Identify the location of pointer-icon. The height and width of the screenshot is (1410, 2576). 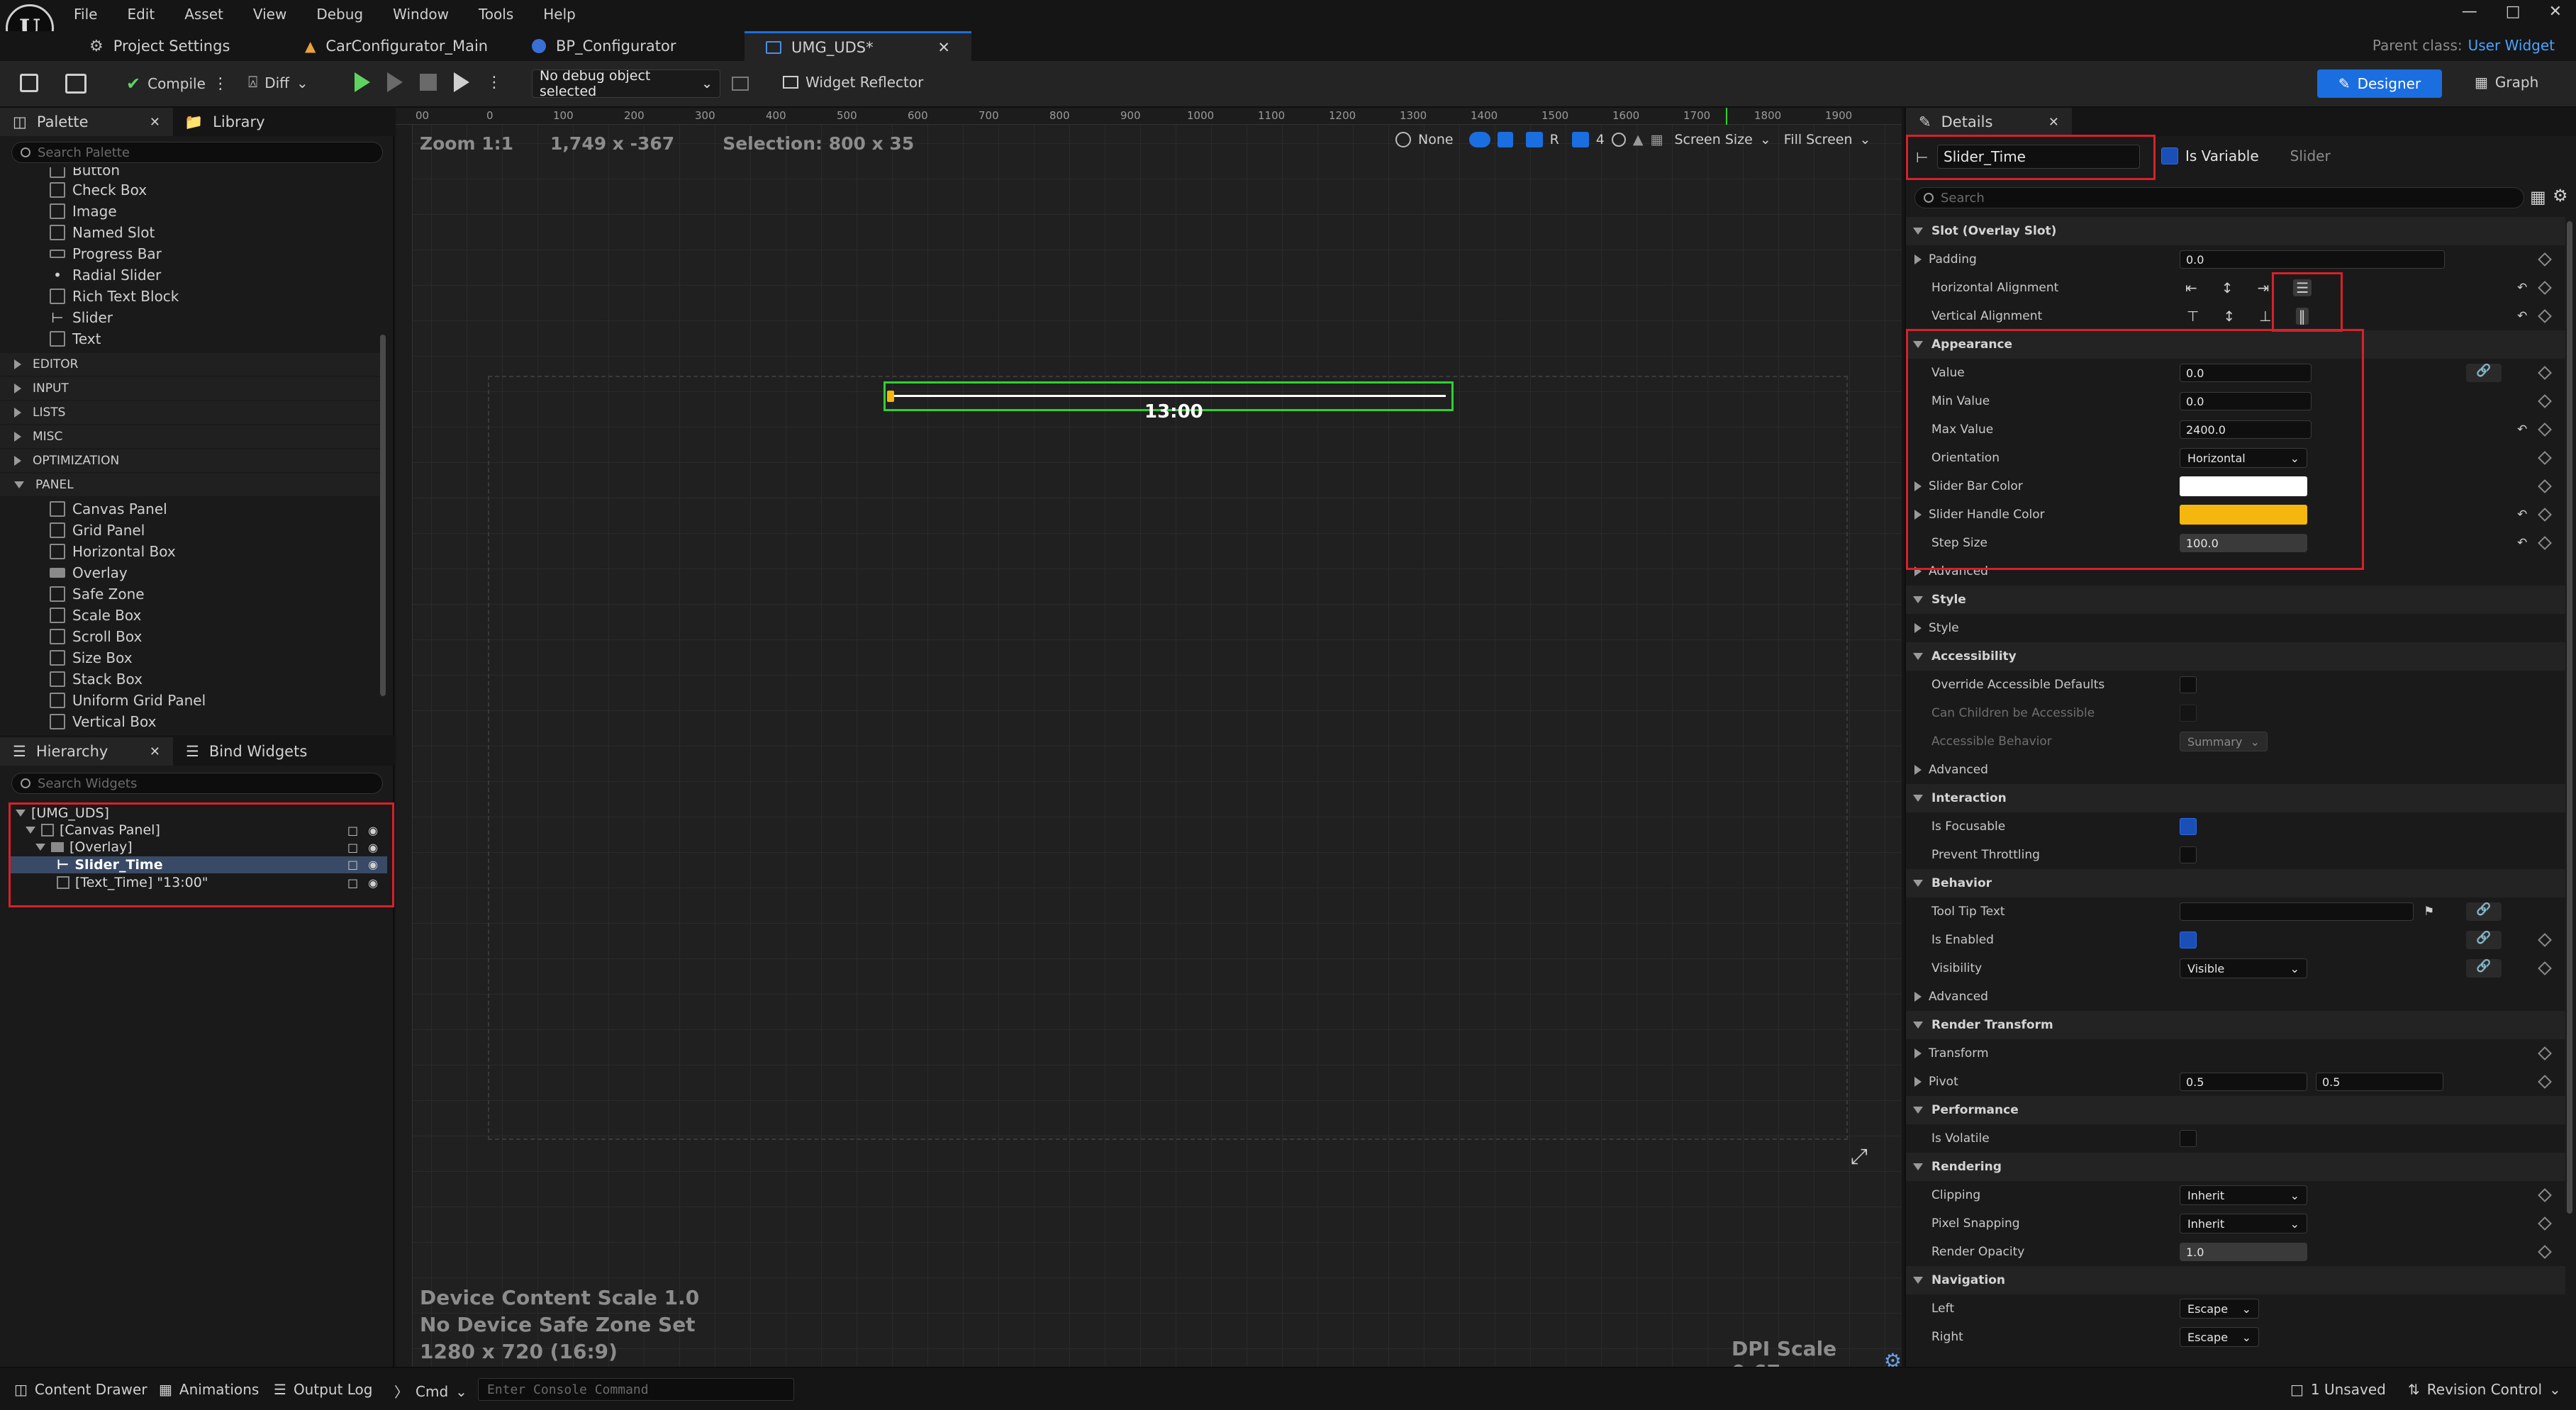
(1618, 140).